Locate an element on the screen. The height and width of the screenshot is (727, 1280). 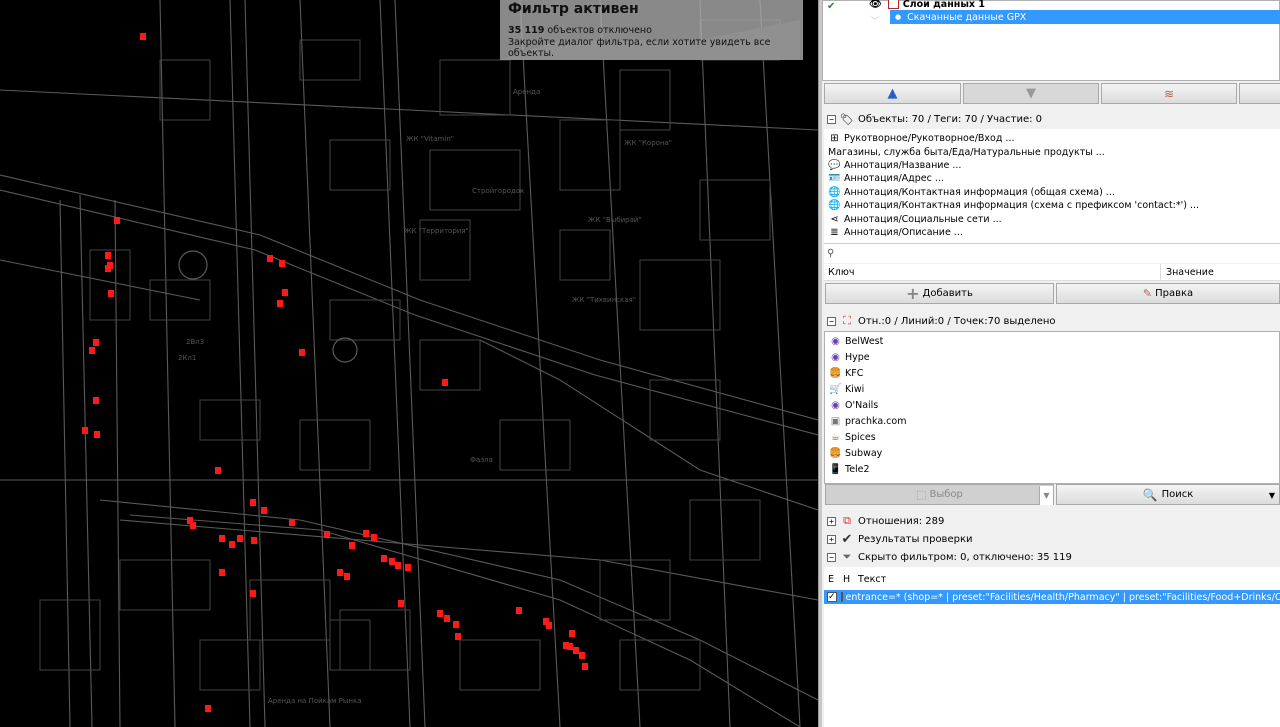
tags-section-header: − 🏷 Объекты: 70 / Теги: 70 / Участие: 0 is located at coordinates (1051, 119).